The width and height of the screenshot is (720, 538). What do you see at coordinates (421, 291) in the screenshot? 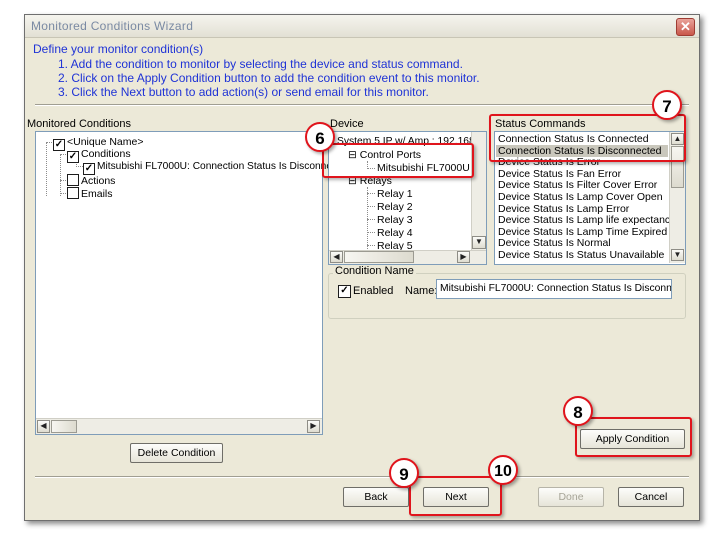
I see `name-label: Name:` at bounding box center [421, 291].